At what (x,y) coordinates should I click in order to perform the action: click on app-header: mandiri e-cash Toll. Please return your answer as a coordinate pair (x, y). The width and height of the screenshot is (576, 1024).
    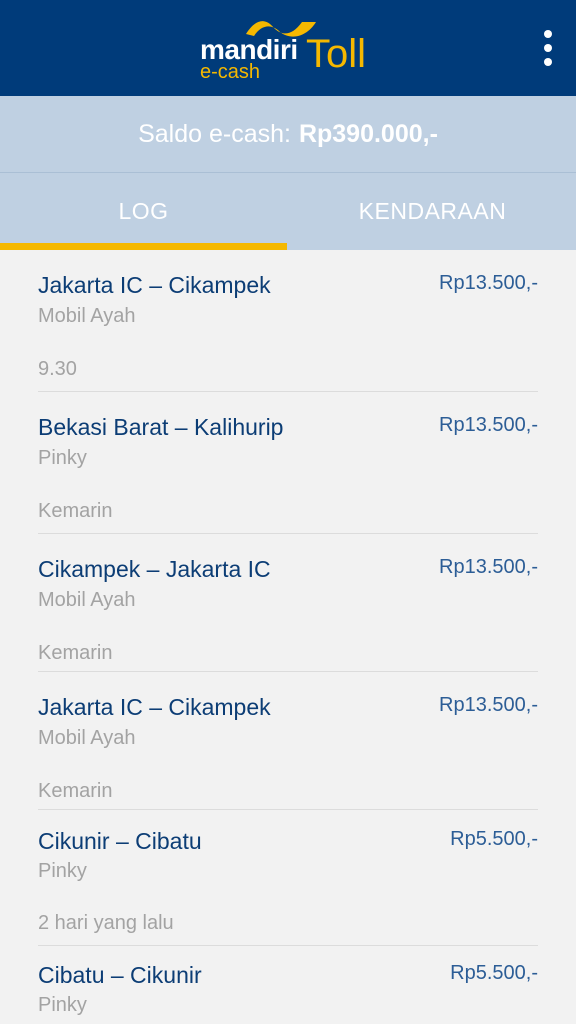
    Looking at the image, I should click on (288, 48).